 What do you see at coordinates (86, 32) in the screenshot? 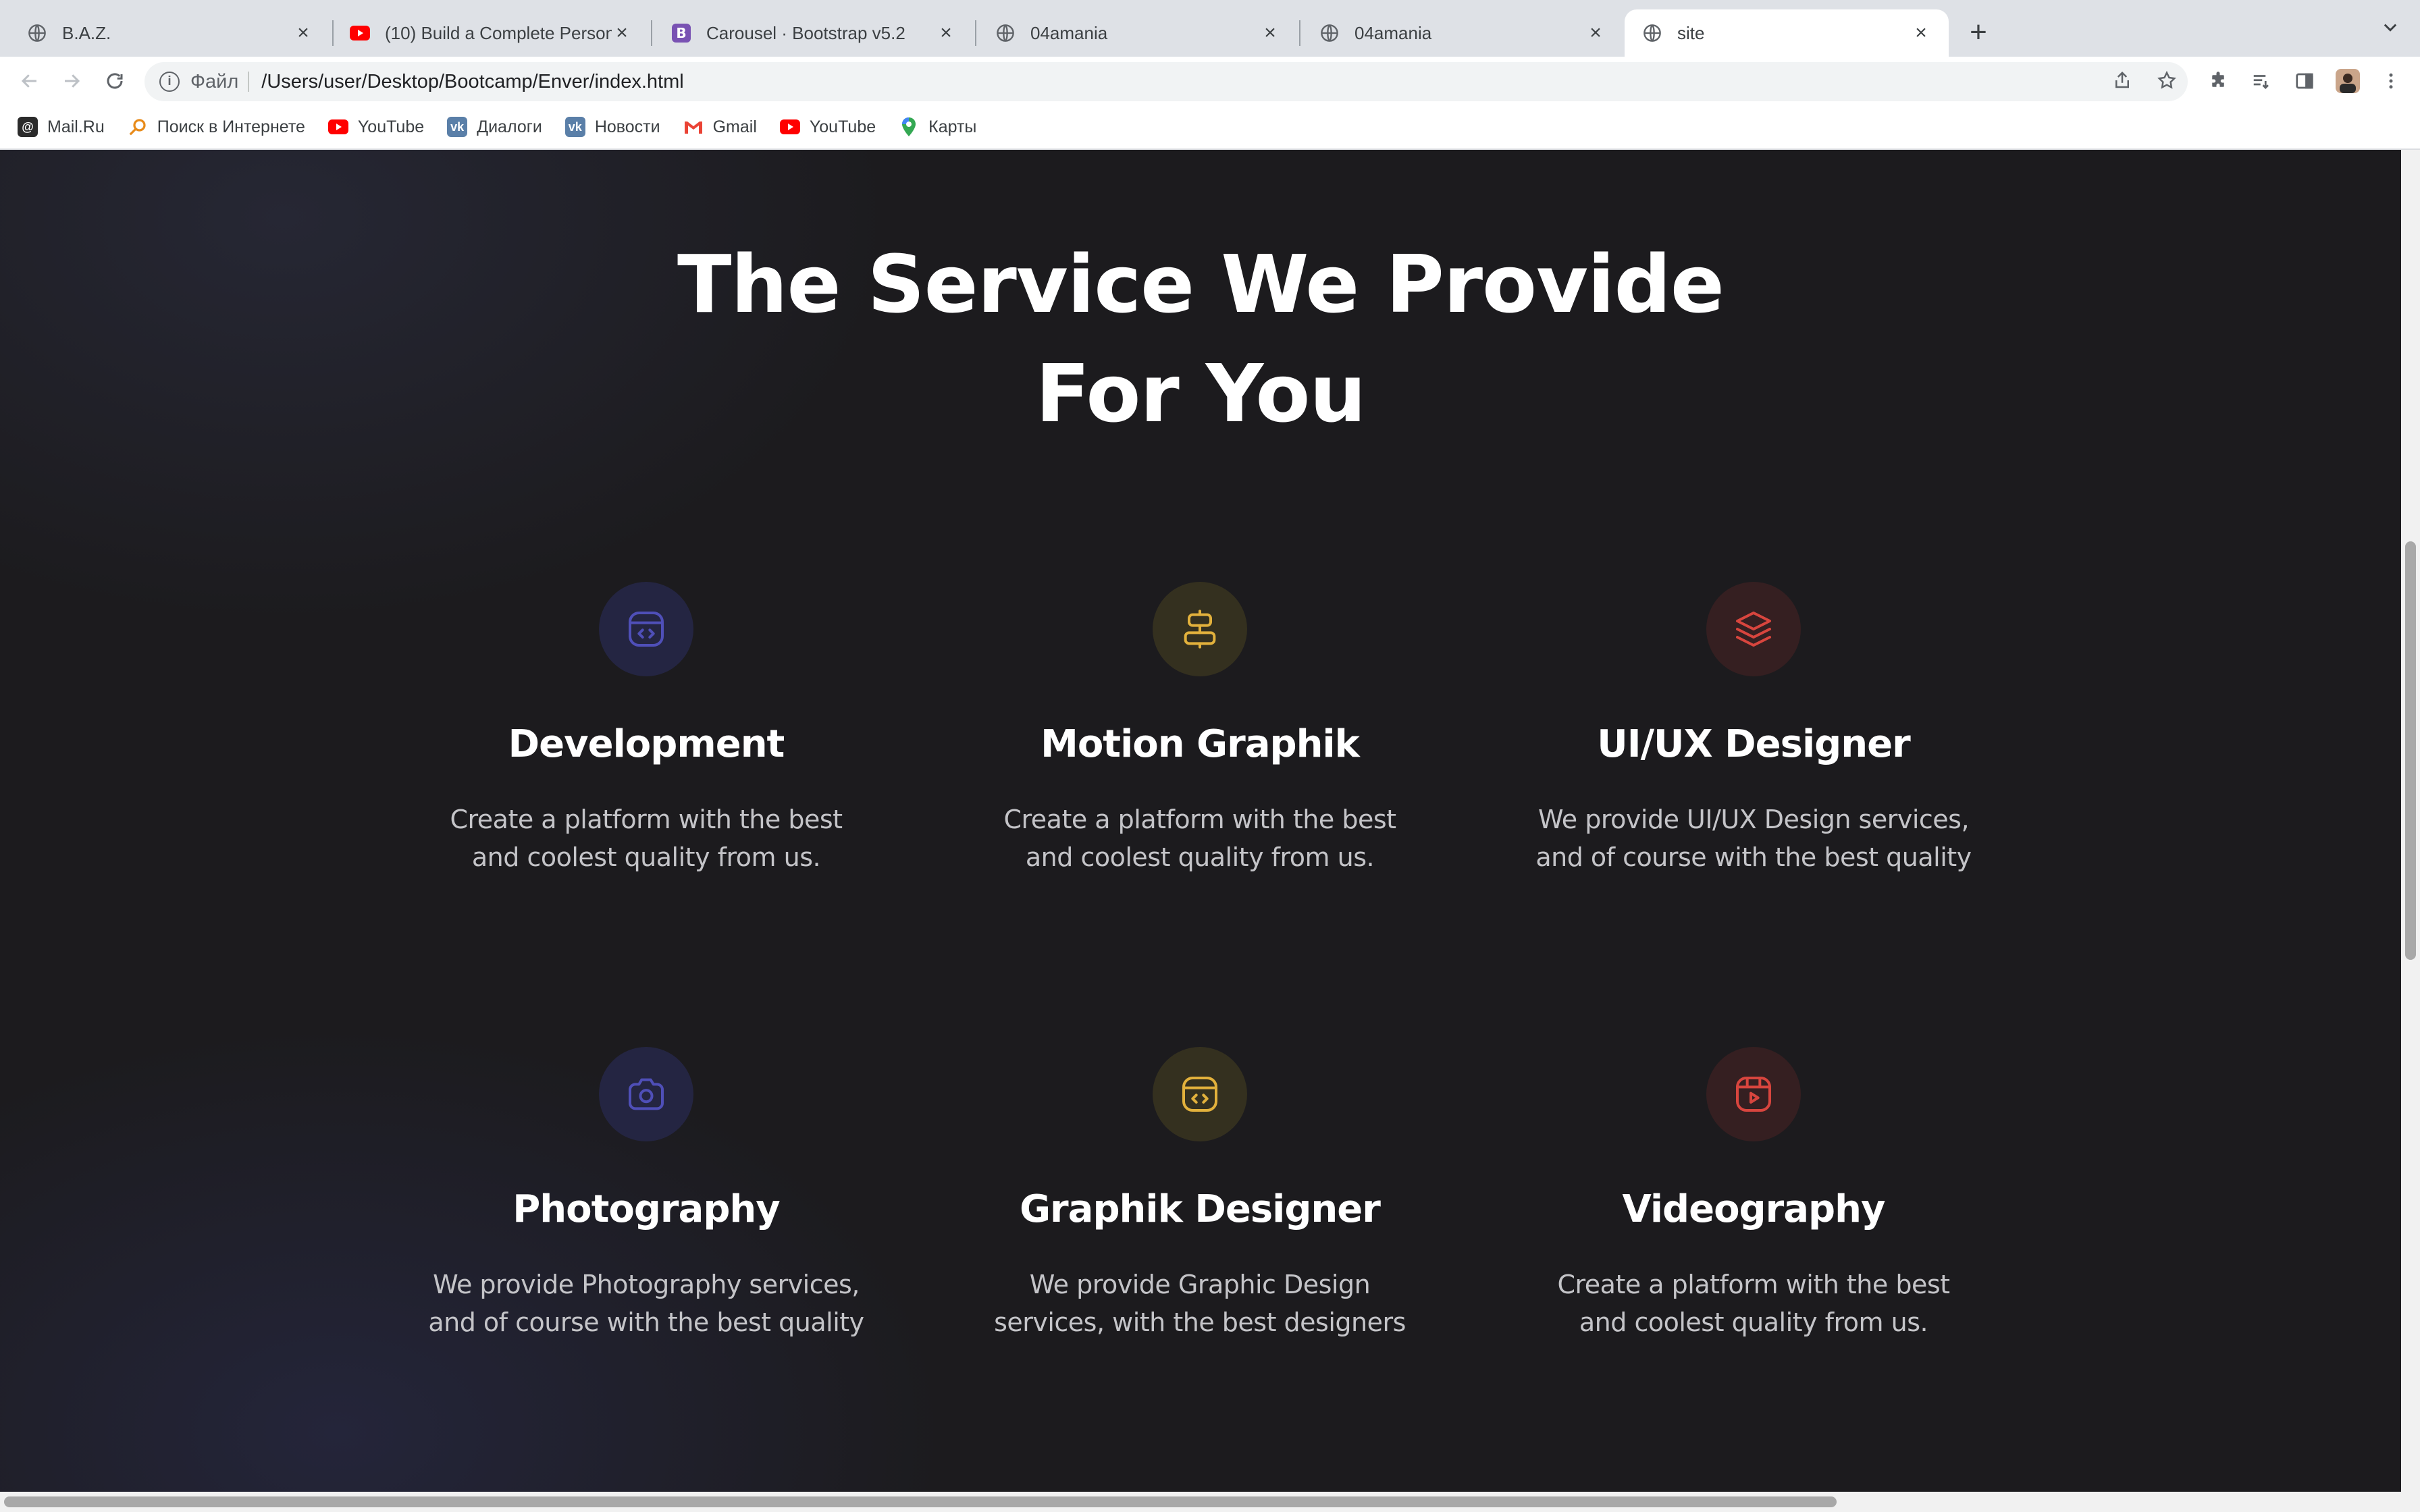
I see `tab-title: B.A.Z.` at bounding box center [86, 32].